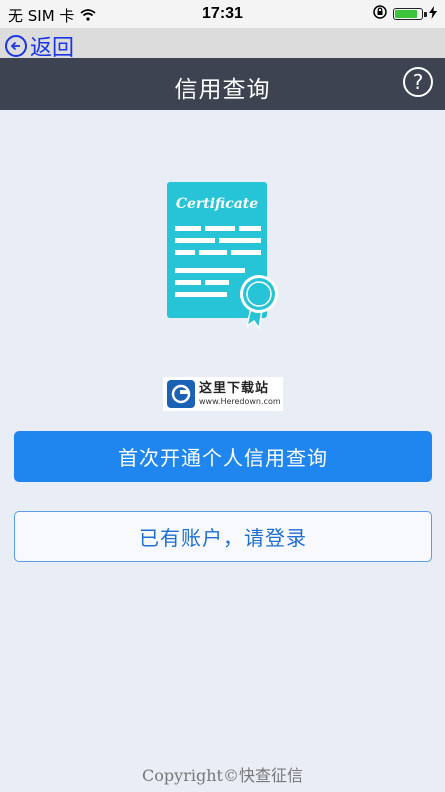  I want to click on status-right, so click(405, 14).